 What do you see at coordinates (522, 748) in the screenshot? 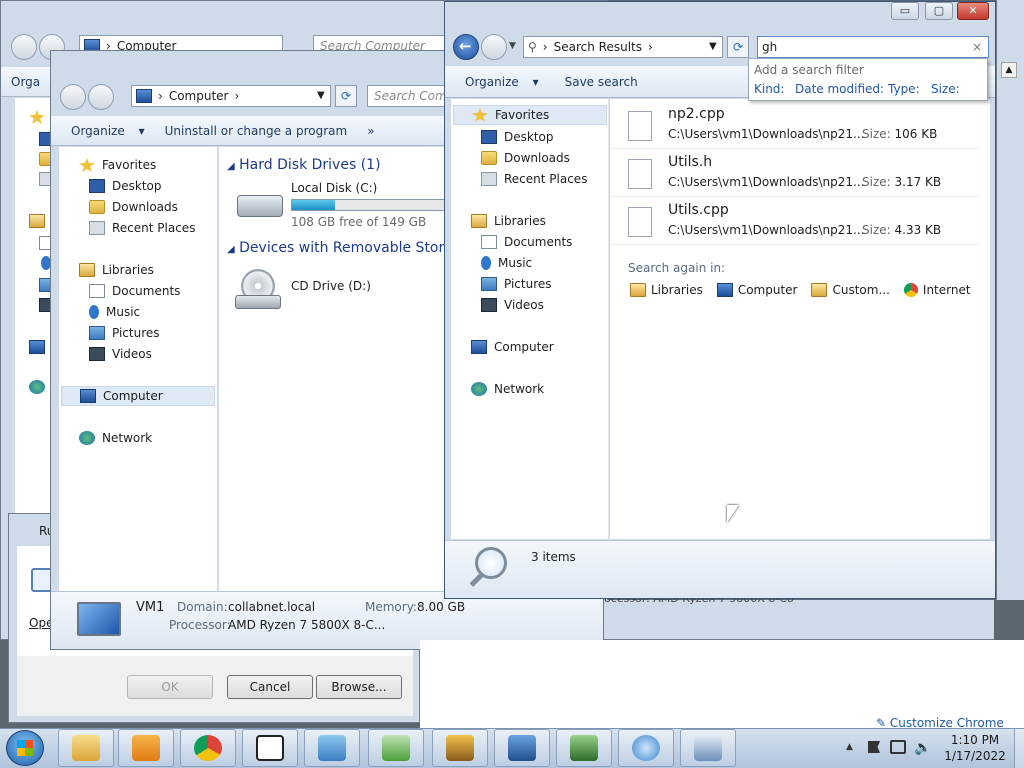
I see `taskbar-server-tool` at bounding box center [522, 748].